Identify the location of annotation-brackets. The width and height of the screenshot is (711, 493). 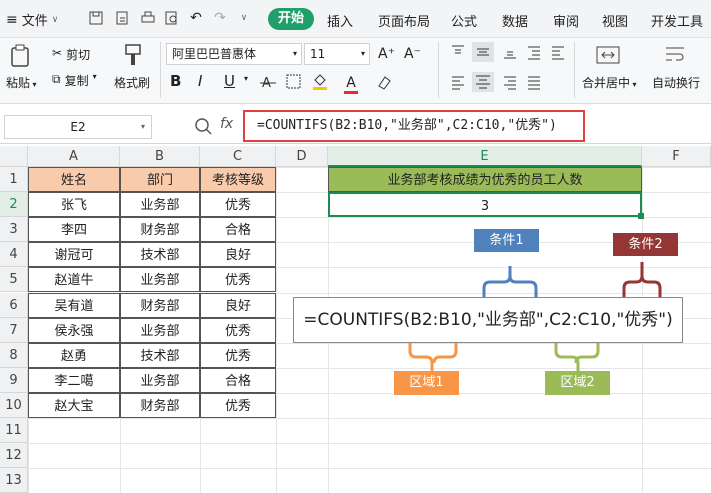
(535, 316).